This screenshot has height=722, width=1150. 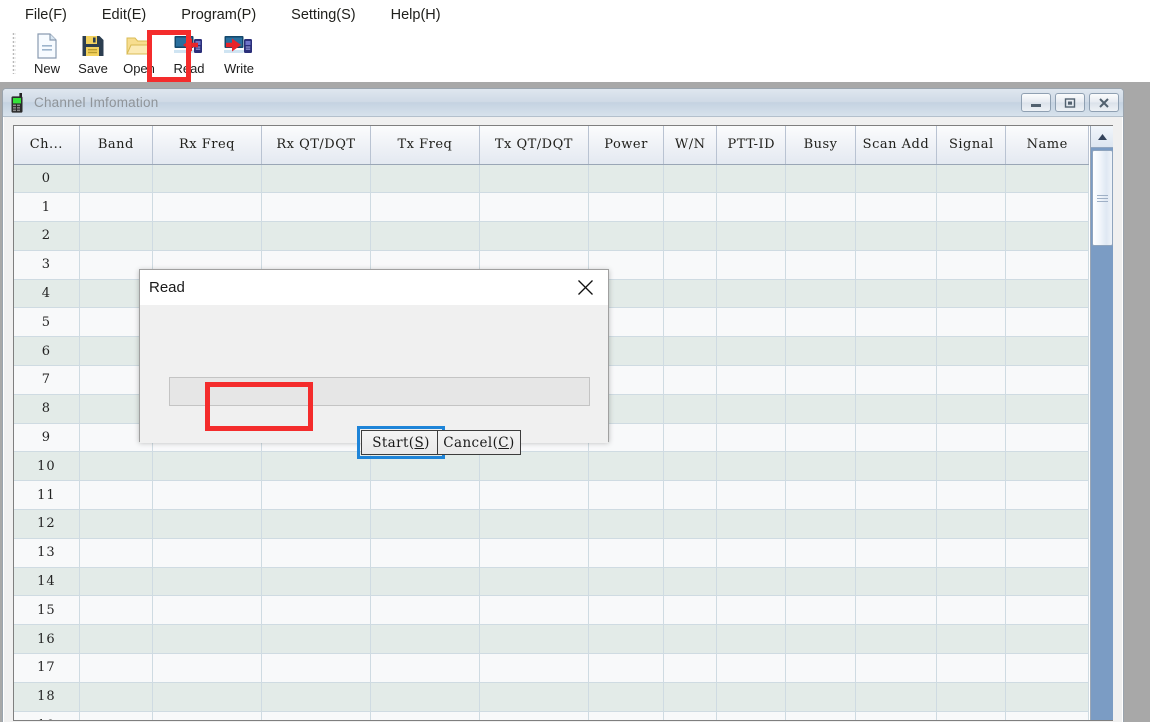 I want to click on table-row: 16, so click(x=551, y=639).